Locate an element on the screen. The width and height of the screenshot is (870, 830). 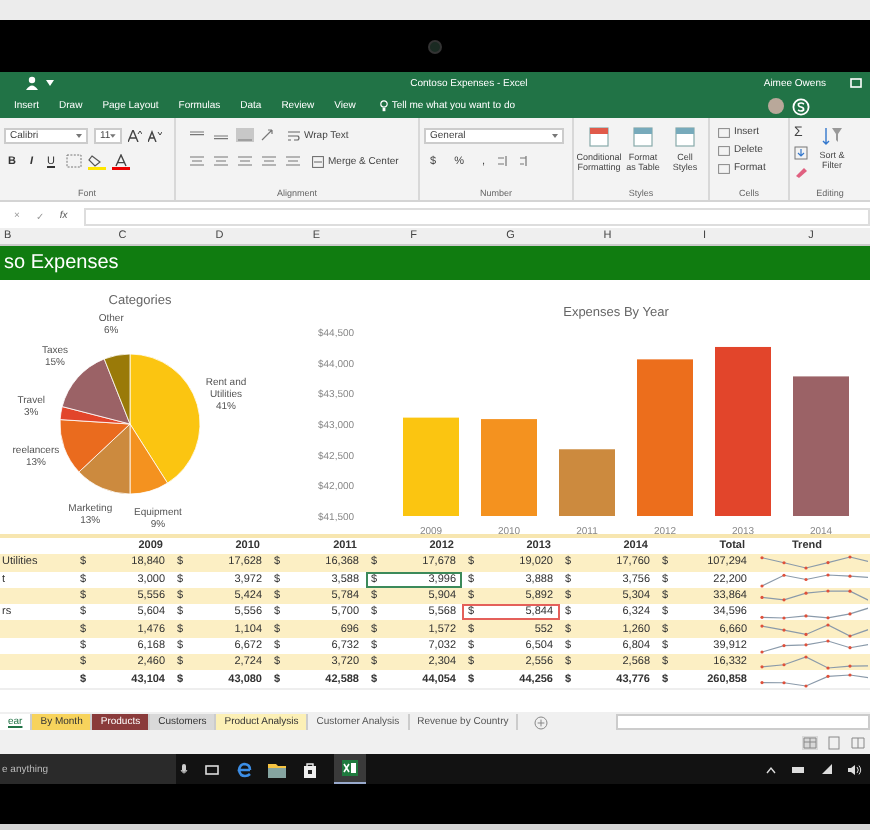
grow-font-icon is located at coordinates (135, 135).